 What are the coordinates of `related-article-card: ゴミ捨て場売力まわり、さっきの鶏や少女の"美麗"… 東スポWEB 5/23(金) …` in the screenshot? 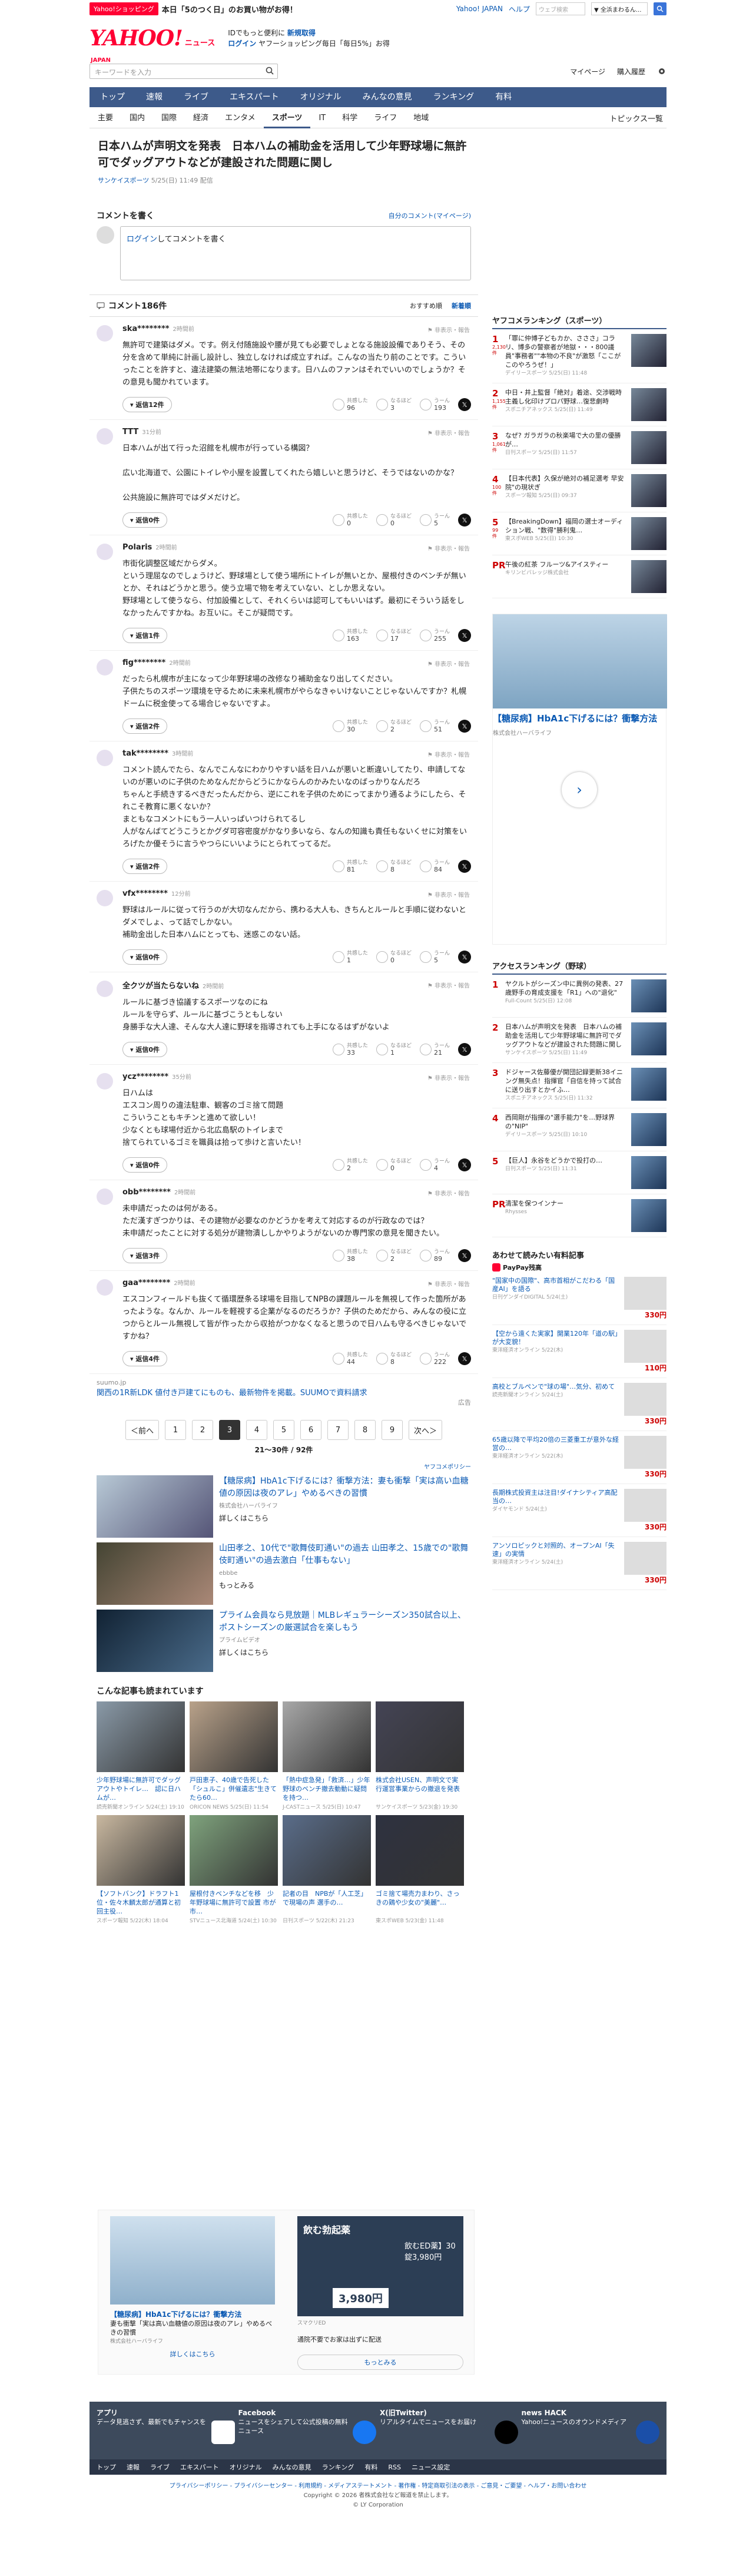 It's located at (420, 1869).